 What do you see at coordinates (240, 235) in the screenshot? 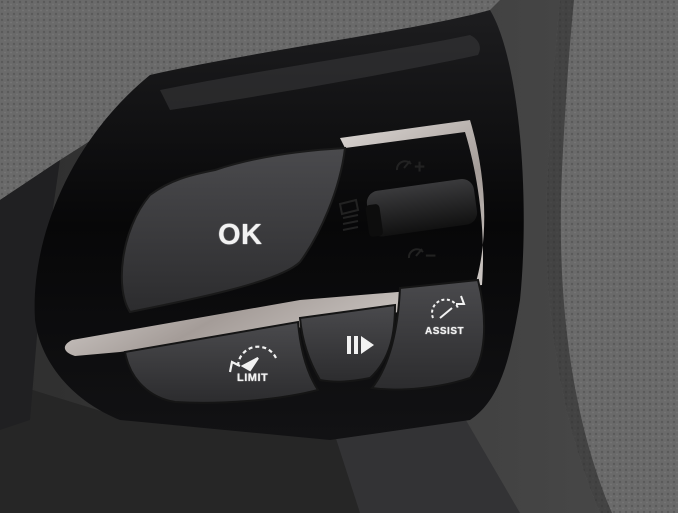
I see `ok-button-label: OK` at bounding box center [240, 235].